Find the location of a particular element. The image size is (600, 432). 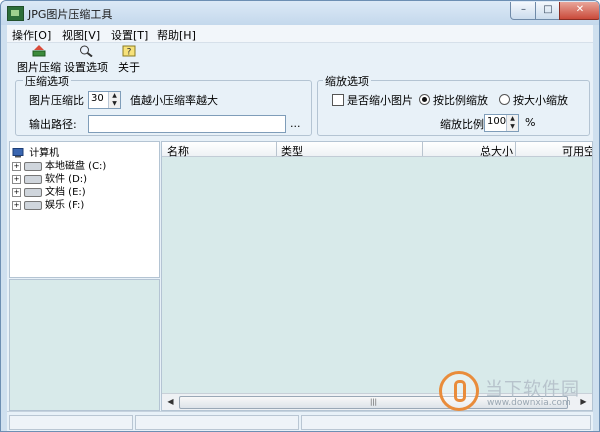

tree-item-drive-d: + 软件 (D:) is located at coordinates (49, 177).